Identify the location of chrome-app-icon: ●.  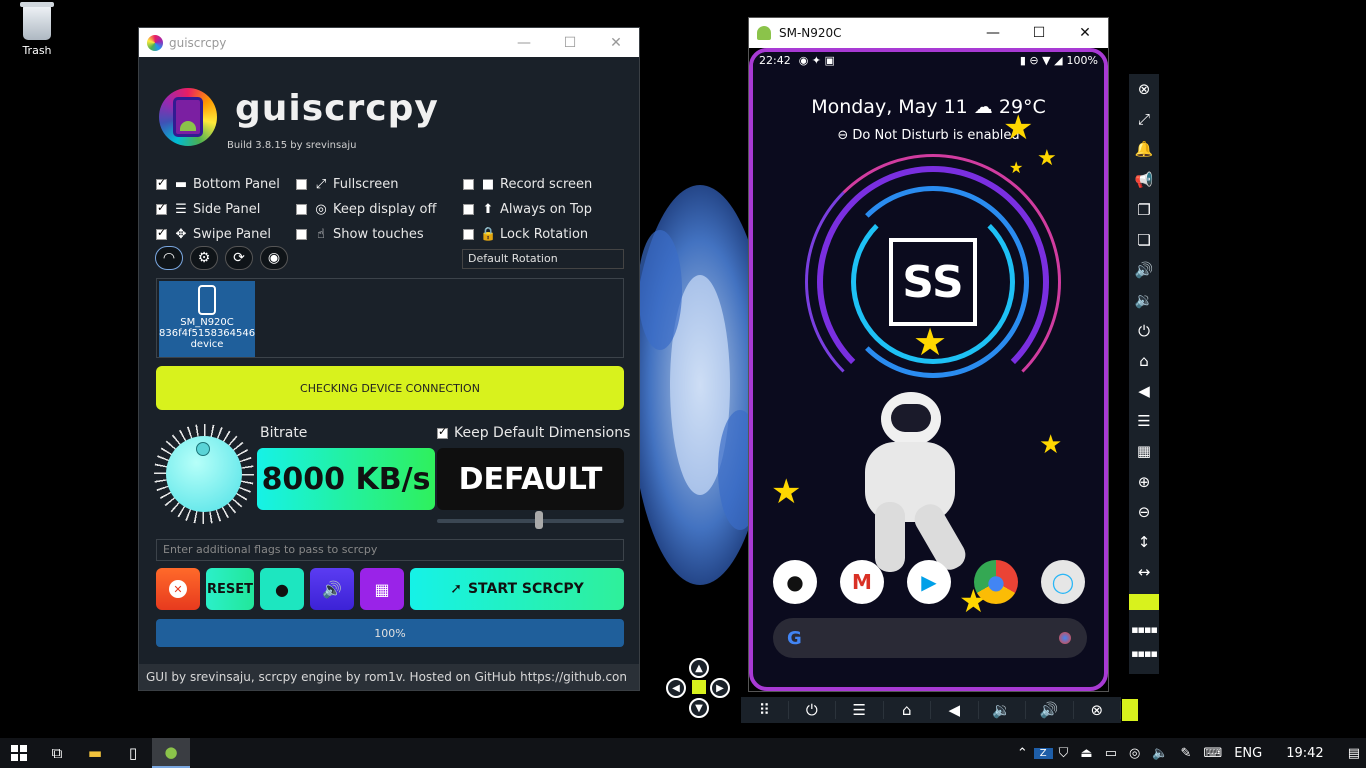
(996, 582).